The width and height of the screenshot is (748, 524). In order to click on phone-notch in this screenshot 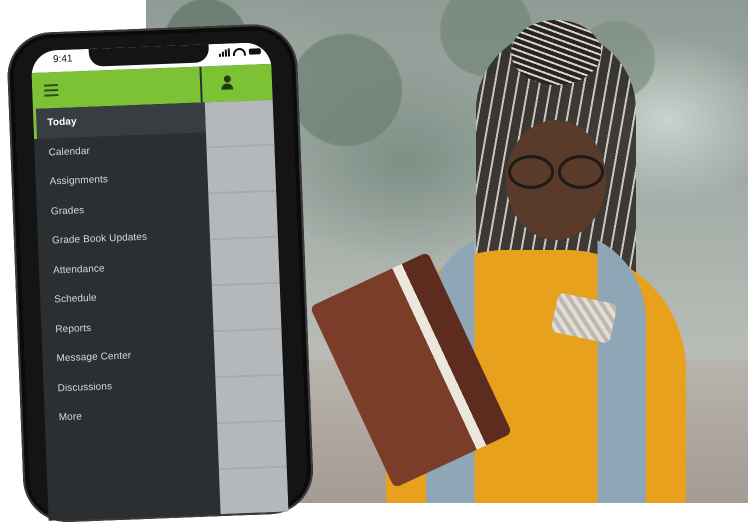, I will do `click(149, 55)`.